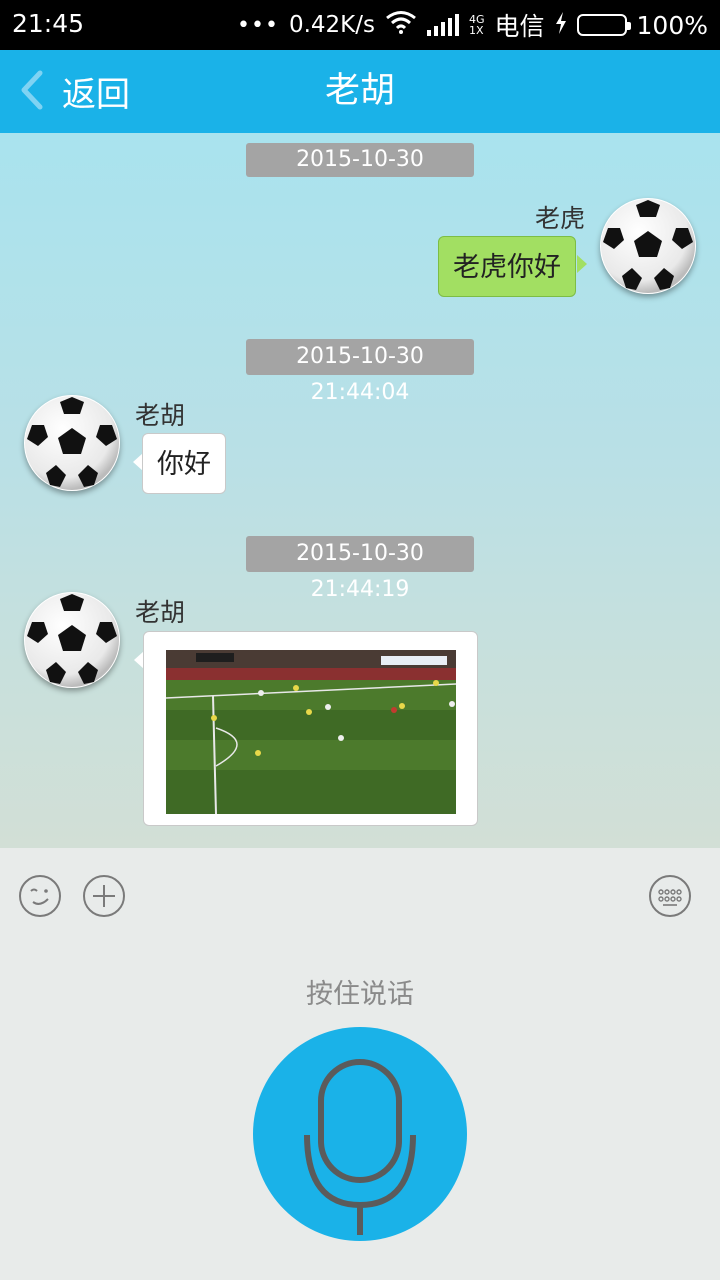  What do you see at coordinates (559, 218) in the screenshot?
I see `sender-name: 老虎` at bounding box center [559, 218].